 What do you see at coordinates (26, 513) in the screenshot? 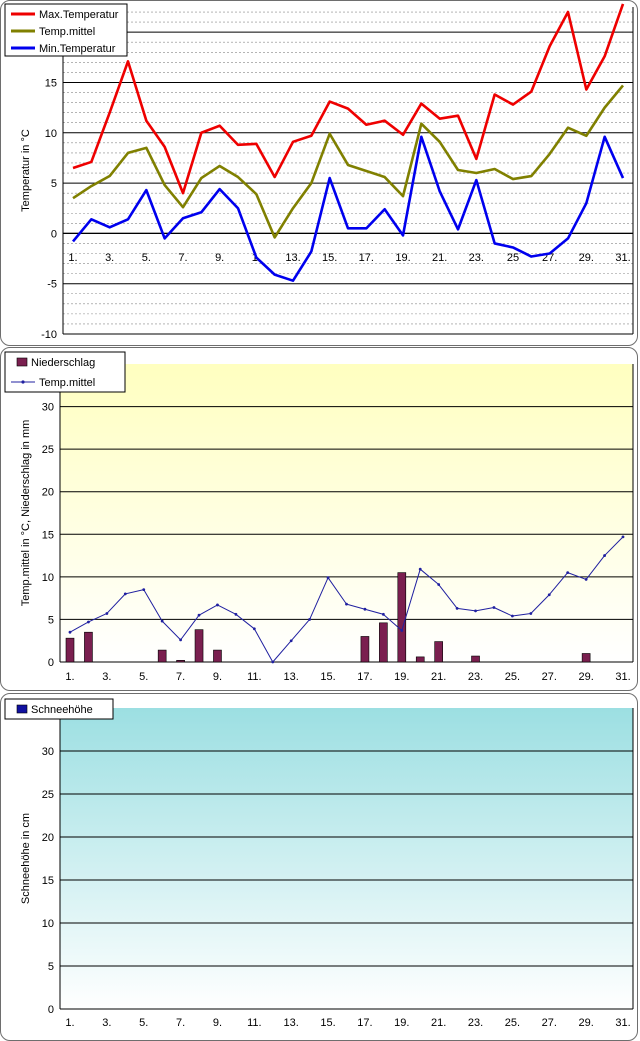
I see `y-axis-title: Temp.mittel in °C, Niederschlag in mm` at bounding box center [26, 513].